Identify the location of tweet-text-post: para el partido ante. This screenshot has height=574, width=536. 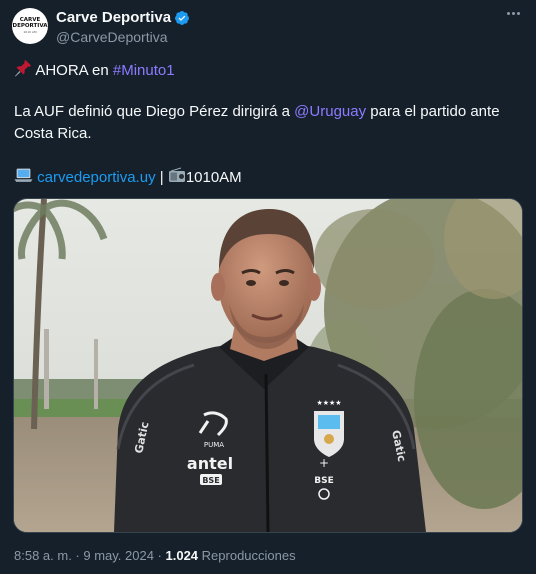
(433, 111).